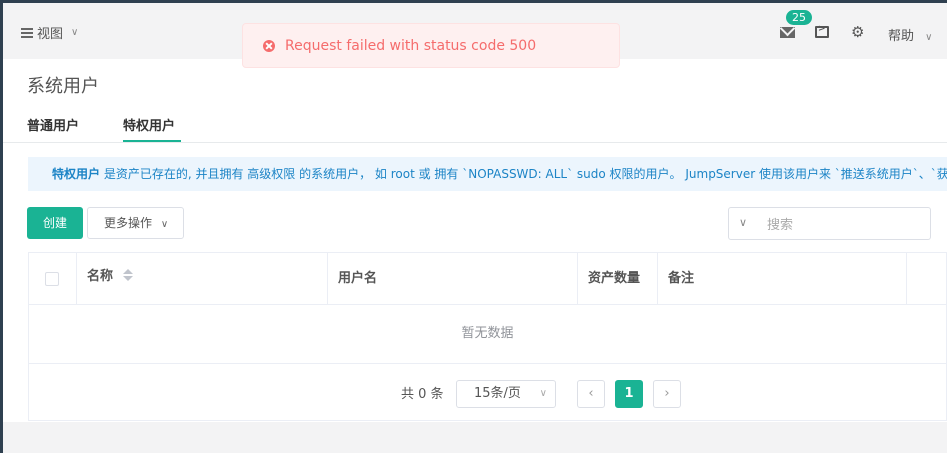 The height and width of the screenshot is (453, 947). Describe the element at coordinates (55, 223) in the screenshot. I see `create-button: 创建` at that location.